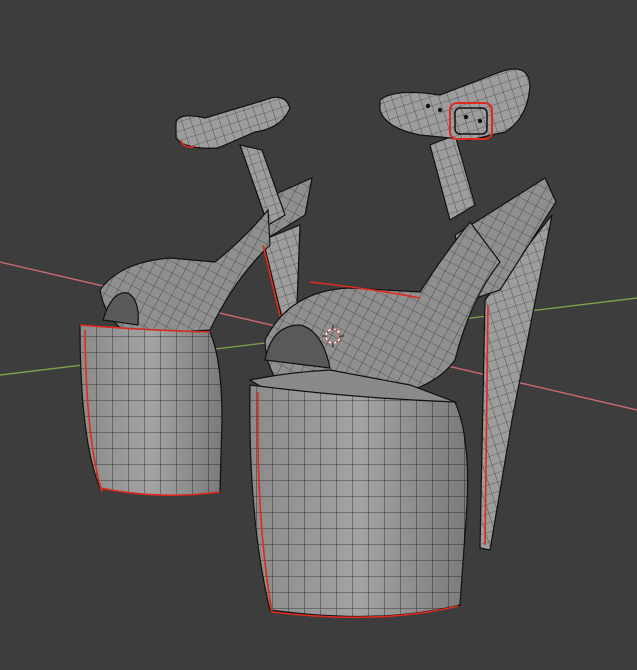 The height and width of the screenshot is (670, 637). I want to click on left-ankle-strap, so click(262, 185).